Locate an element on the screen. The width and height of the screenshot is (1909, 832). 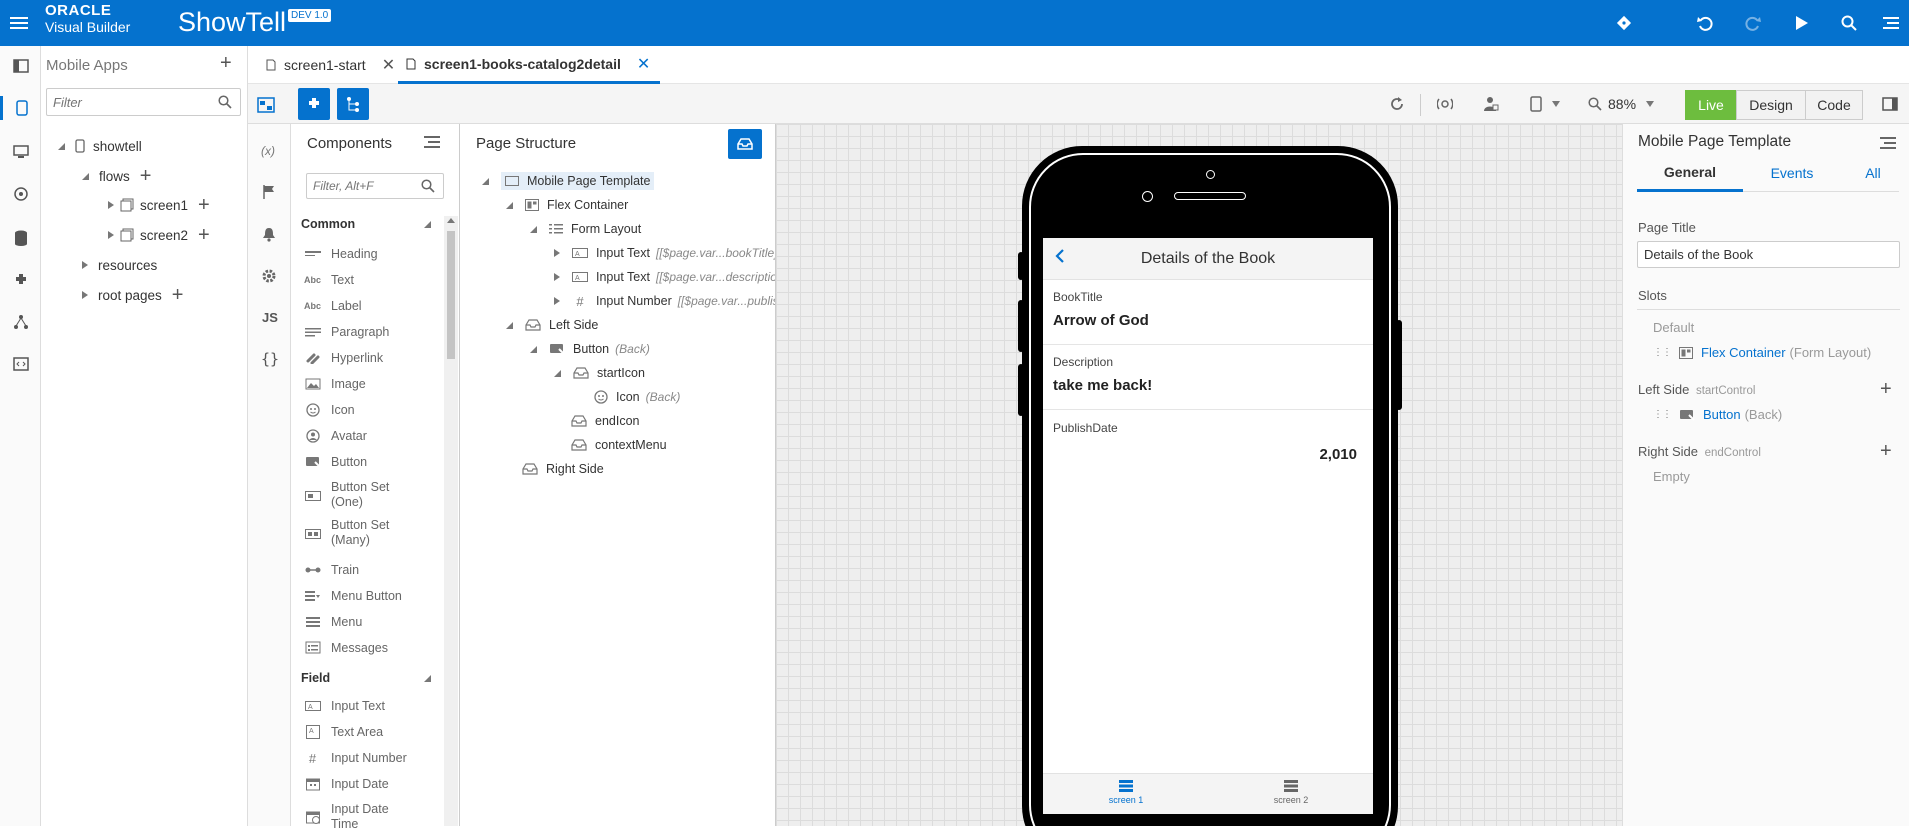
palette-input-date: Input Date is located at coordinates (346, 784).